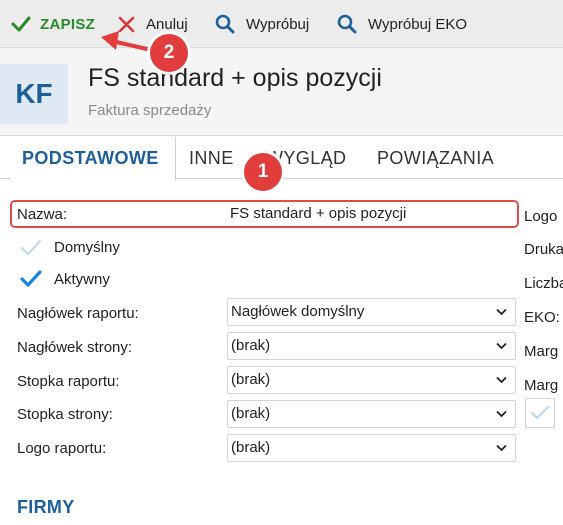 The image size is (563, 525). Describe the element at coordinates (93, 158) in the screenshot. I see `tab-podstawowe: PODSTAWOWE` at that location.